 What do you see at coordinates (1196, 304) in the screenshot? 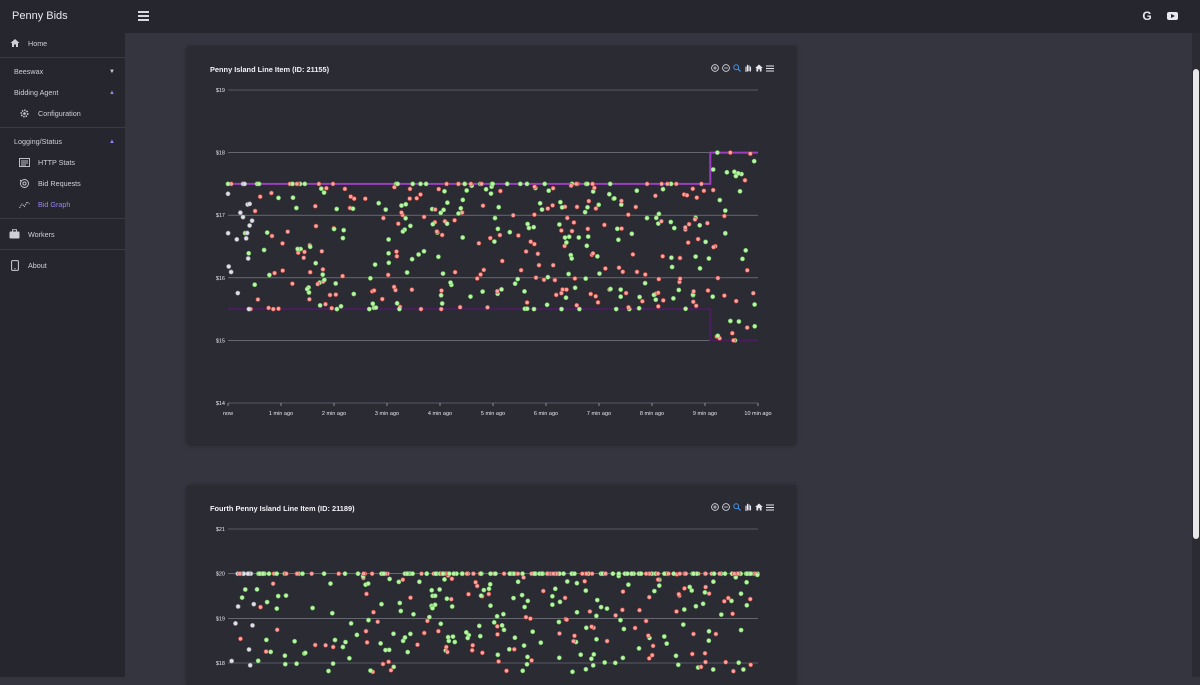
I see `scrollbar-thumb` at bounding box center [1196, 304].